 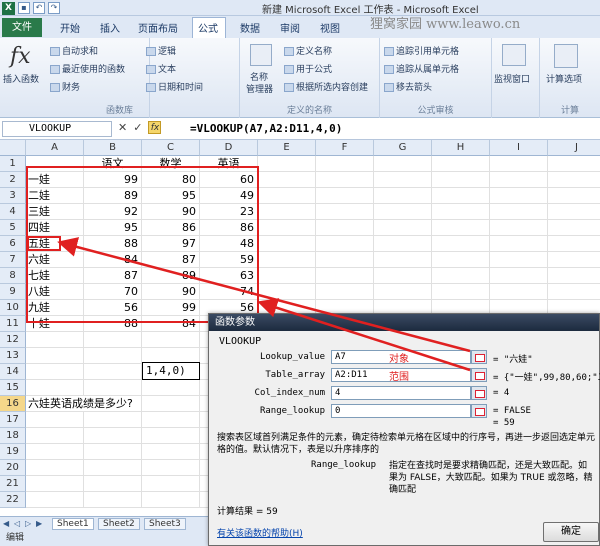 What do you see at coordinates (330, 27) in the screenshot?
I see `tab-view: 视图` at bounding box center [330, 27].